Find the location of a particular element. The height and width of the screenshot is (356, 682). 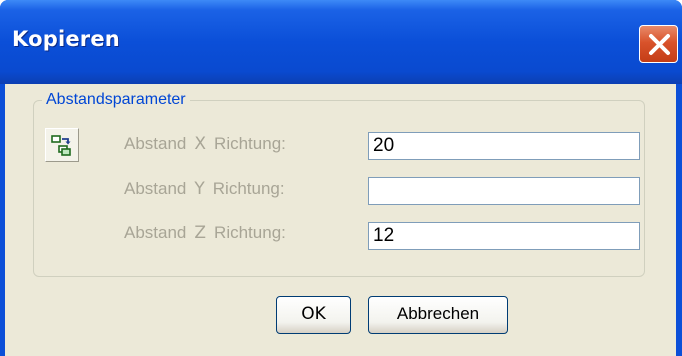

close-icon is located at coordinates (659, 44).